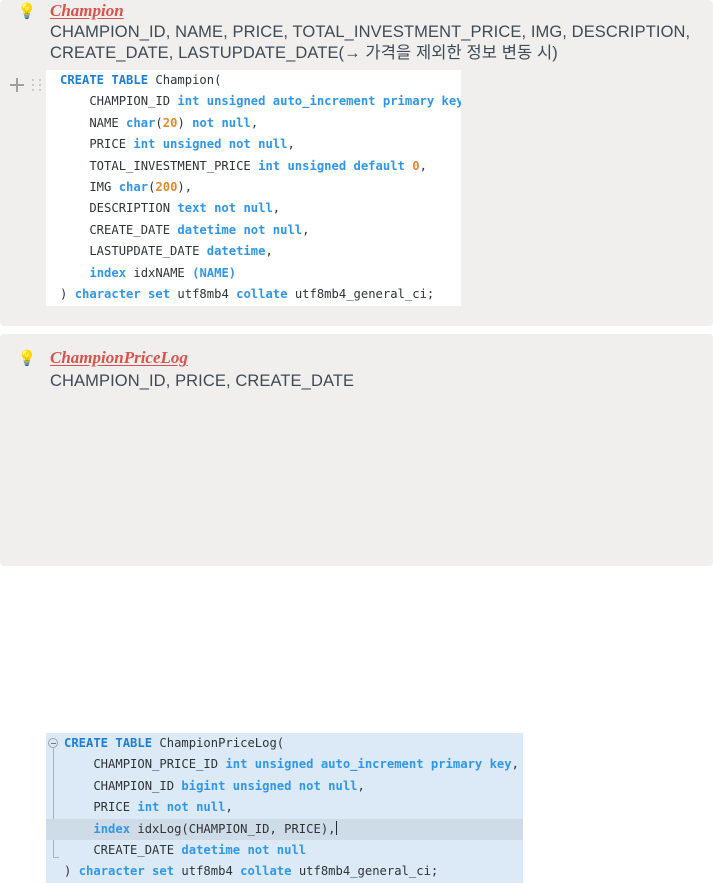  I want to click on code-line: LASTUPDATE_DATE datetime,, so click(253, 251).